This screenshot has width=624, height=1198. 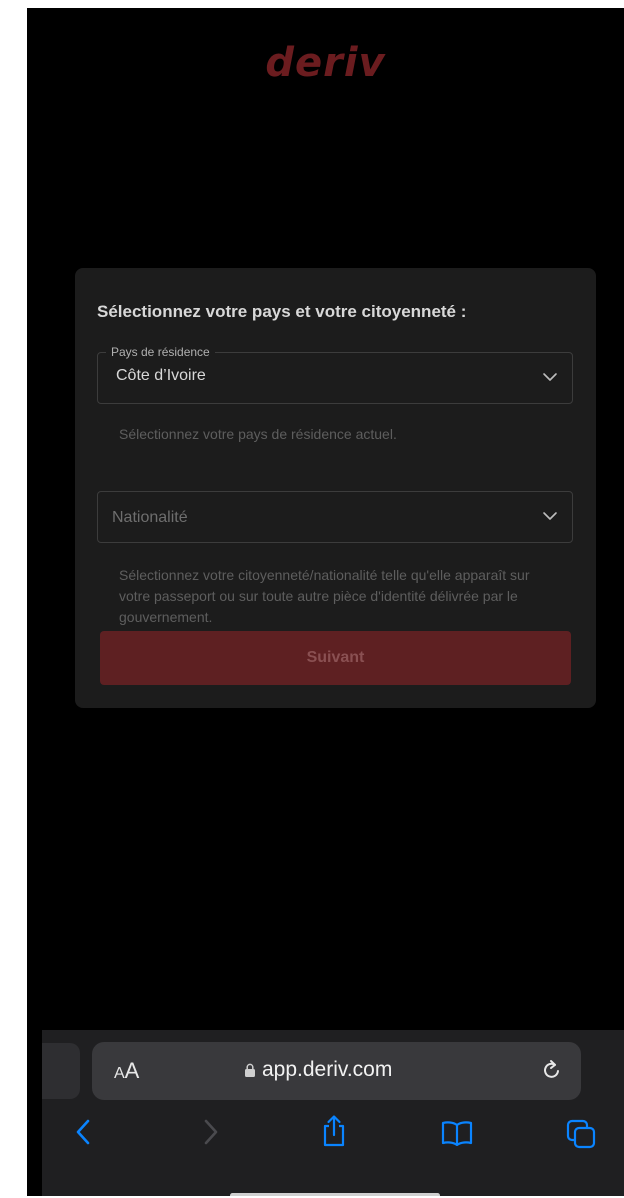 What do you see at coordinates (211, 1132) in the screenshot?
I see `forward-icon` at bounding box center [211, 1132].